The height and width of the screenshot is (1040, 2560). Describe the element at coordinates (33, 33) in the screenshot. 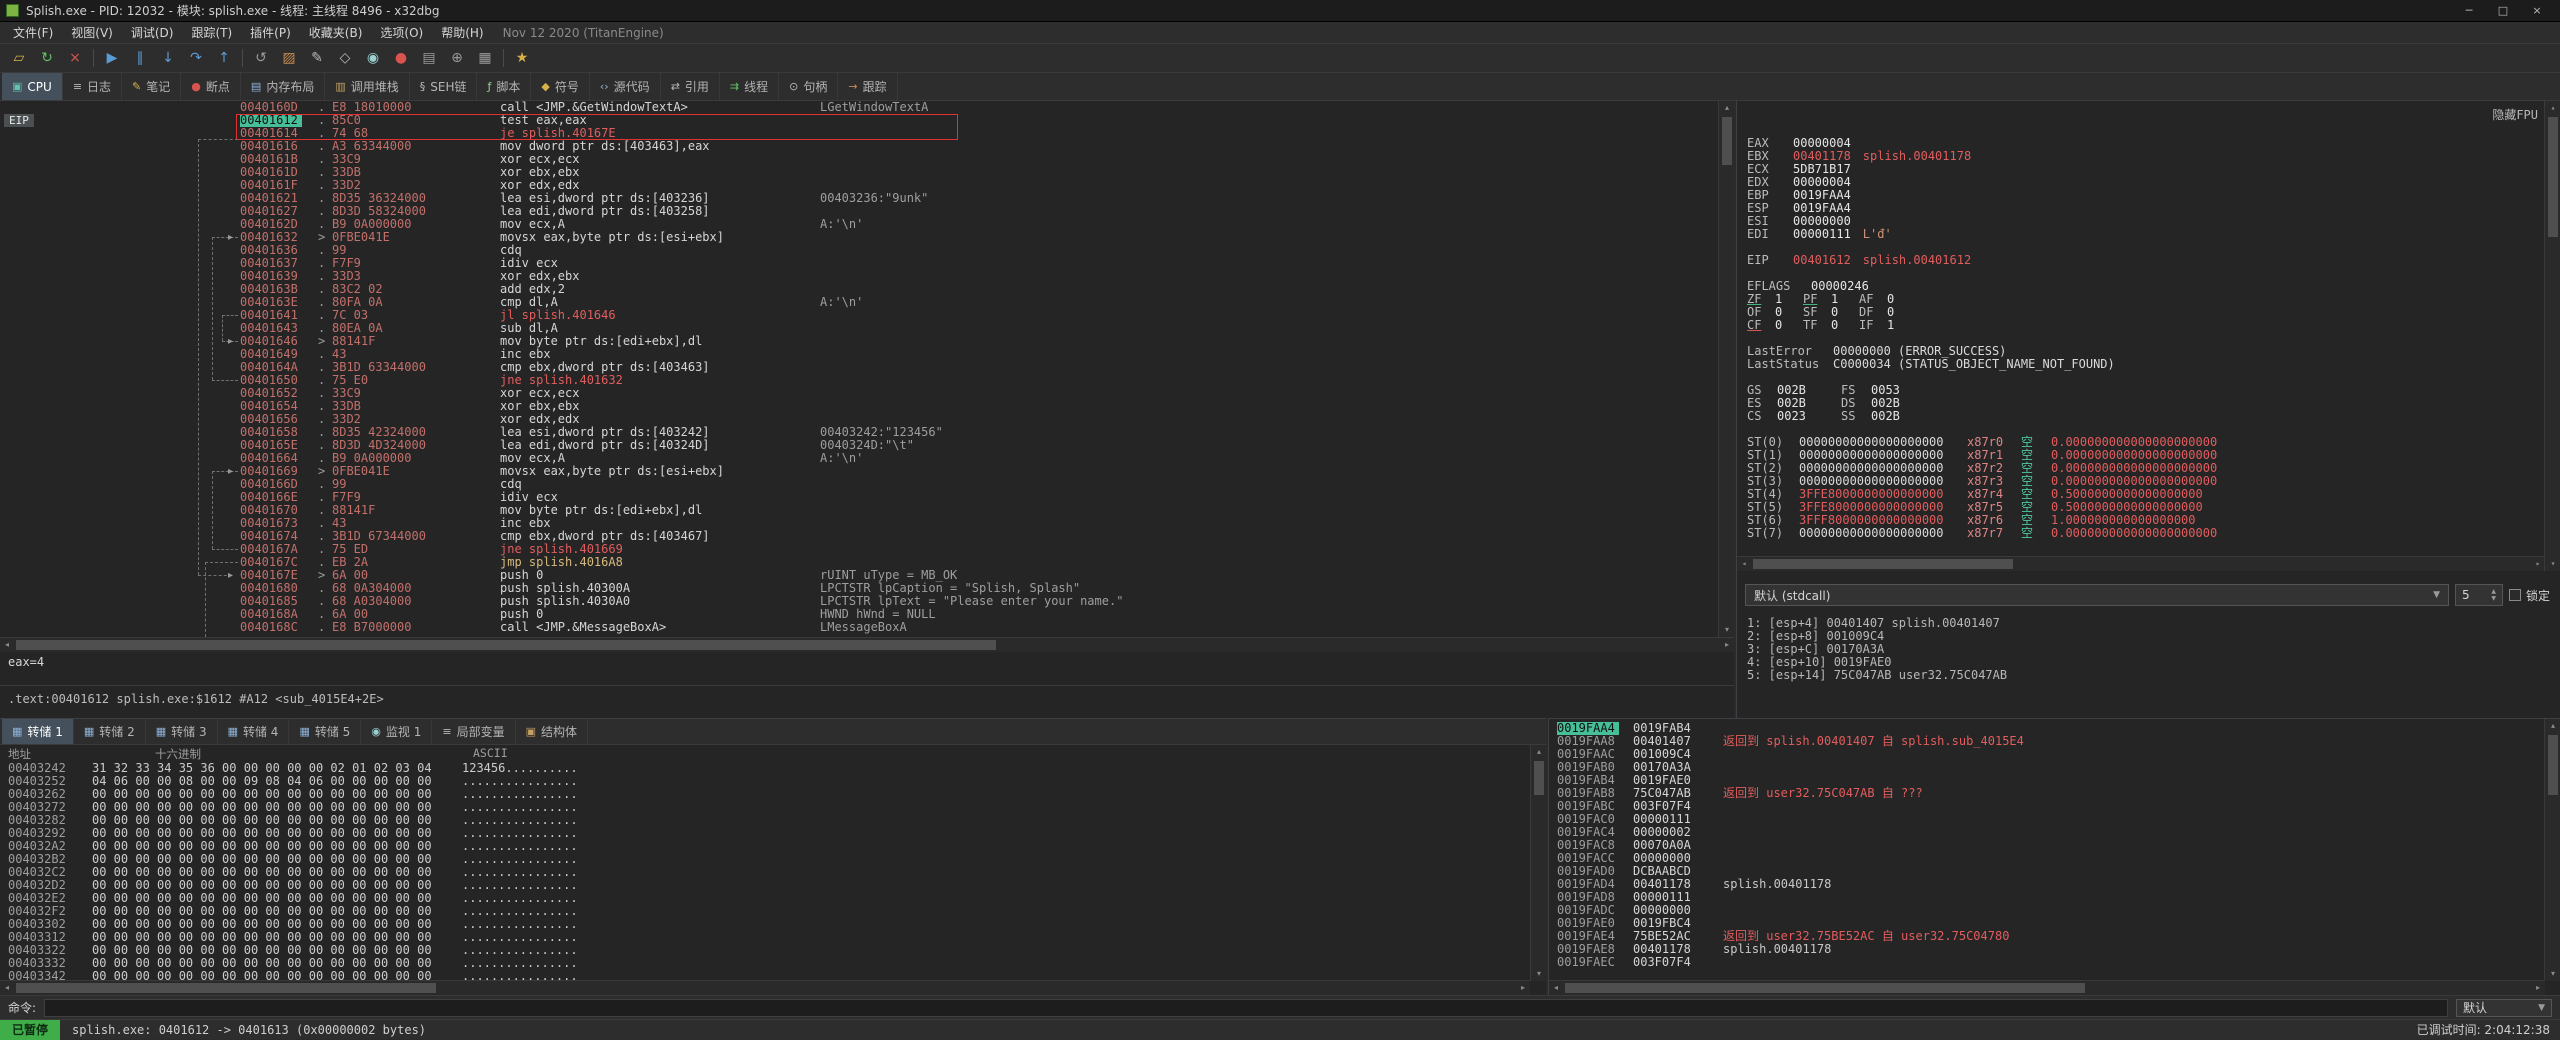

I see `menu-file: 文件(F)` at that location.